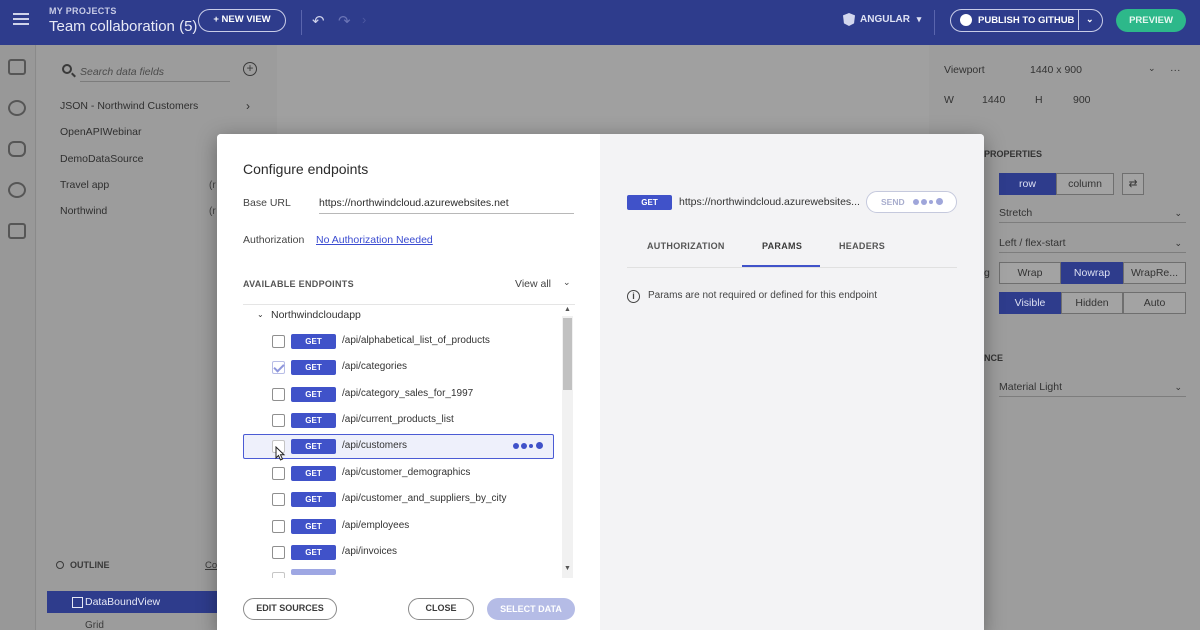 The width and height of the screenshot is (1200, 630). Describe the element at coordinates (446, 203) in the screenshot. I see `base-url-input` at that location.